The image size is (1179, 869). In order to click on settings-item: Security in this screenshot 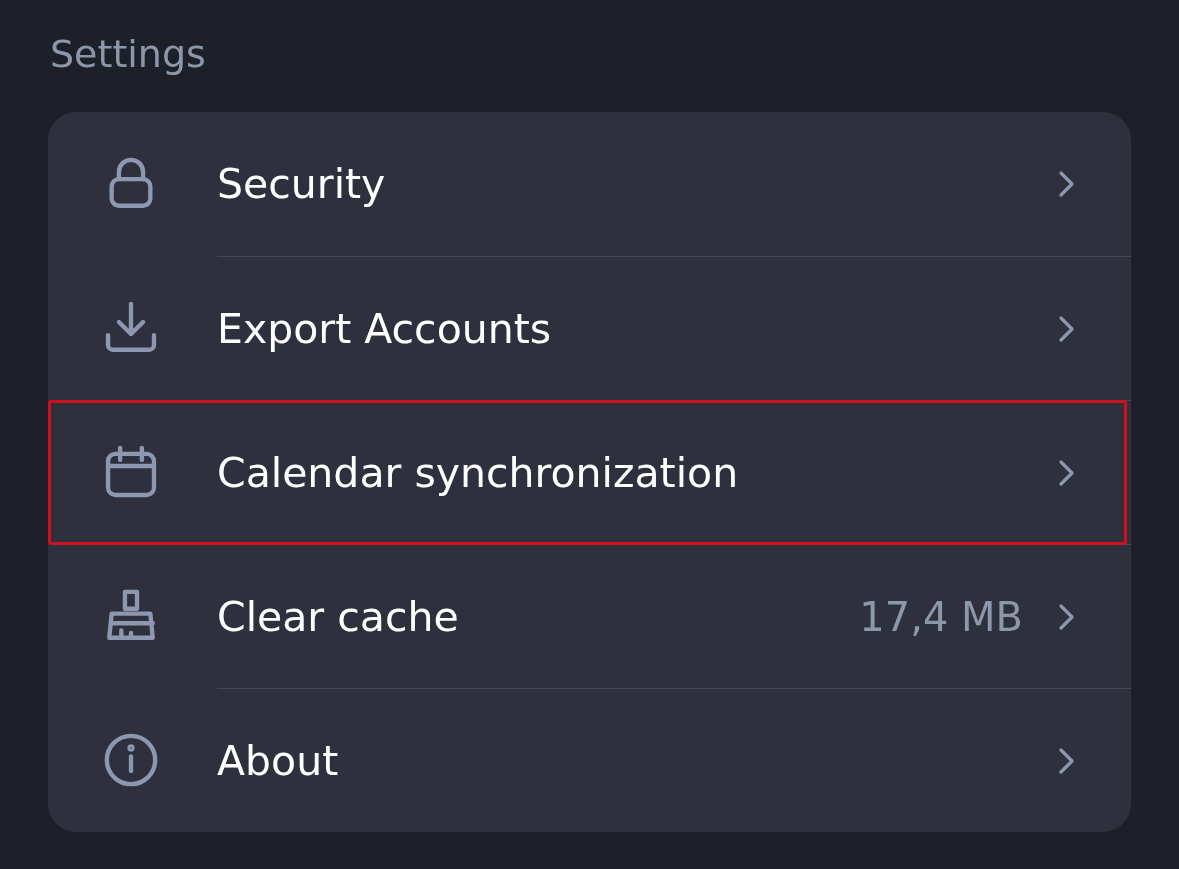, I will do `click(301, 184)`.